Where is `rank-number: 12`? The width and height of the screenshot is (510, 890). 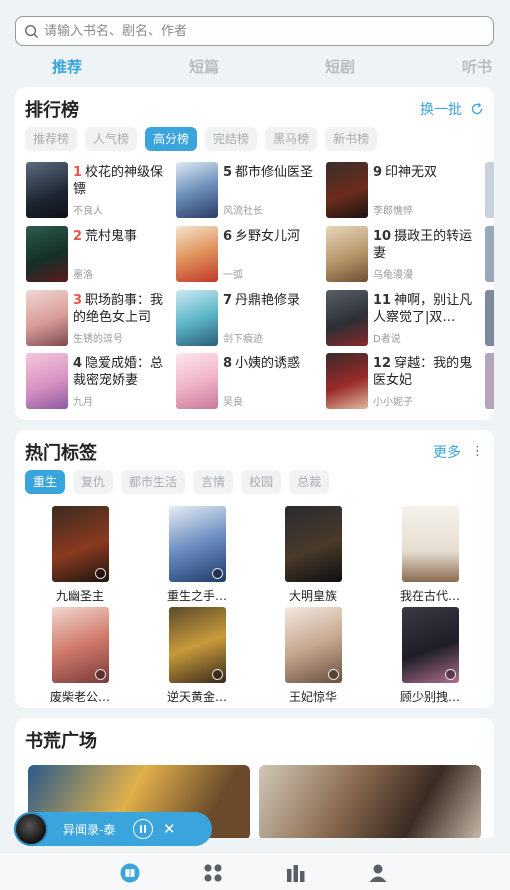 rank-number: 12 is located at coordinates (382, 363).